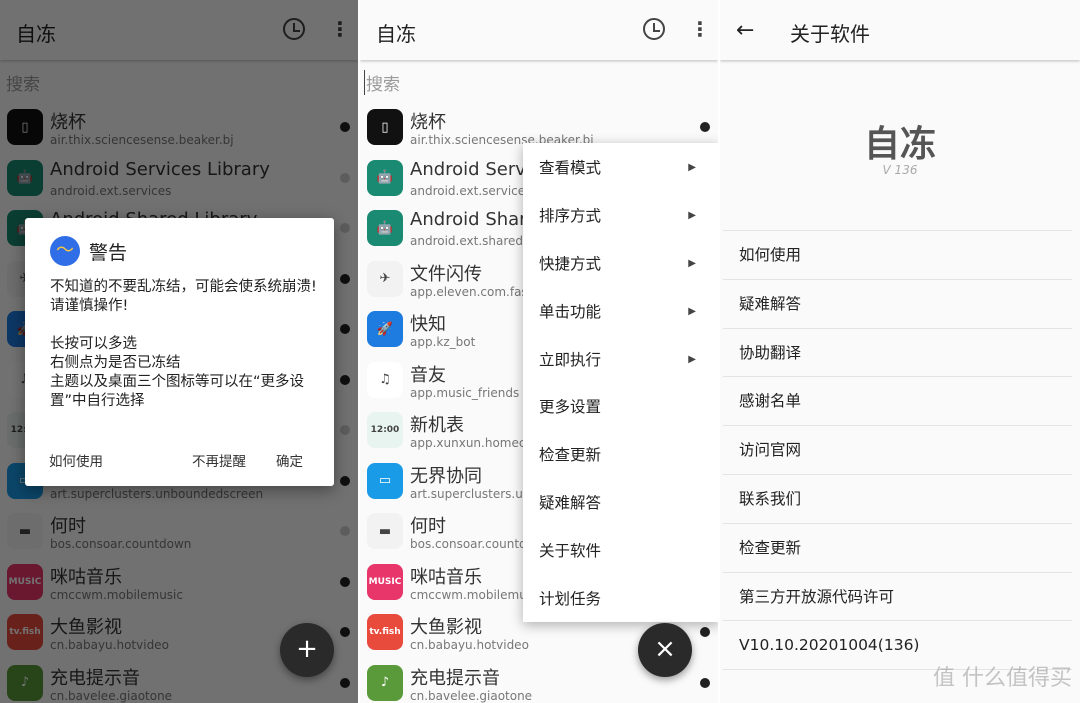 The height and width of the screenshot is (703, 1080). What do you see at coordinates (830, 34) in the screenshot?
I see `about-header-title: 关于软件` at bounding box center [830, 34].